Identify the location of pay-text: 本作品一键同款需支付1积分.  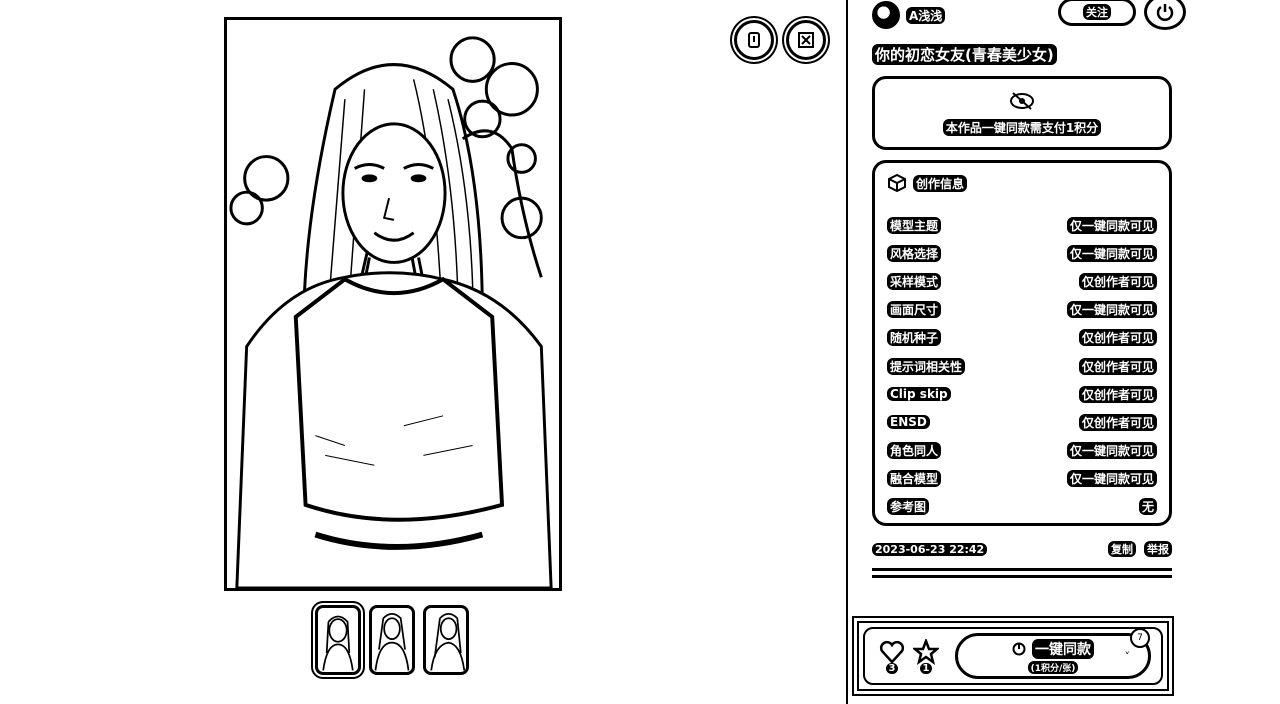
(1022, 127).